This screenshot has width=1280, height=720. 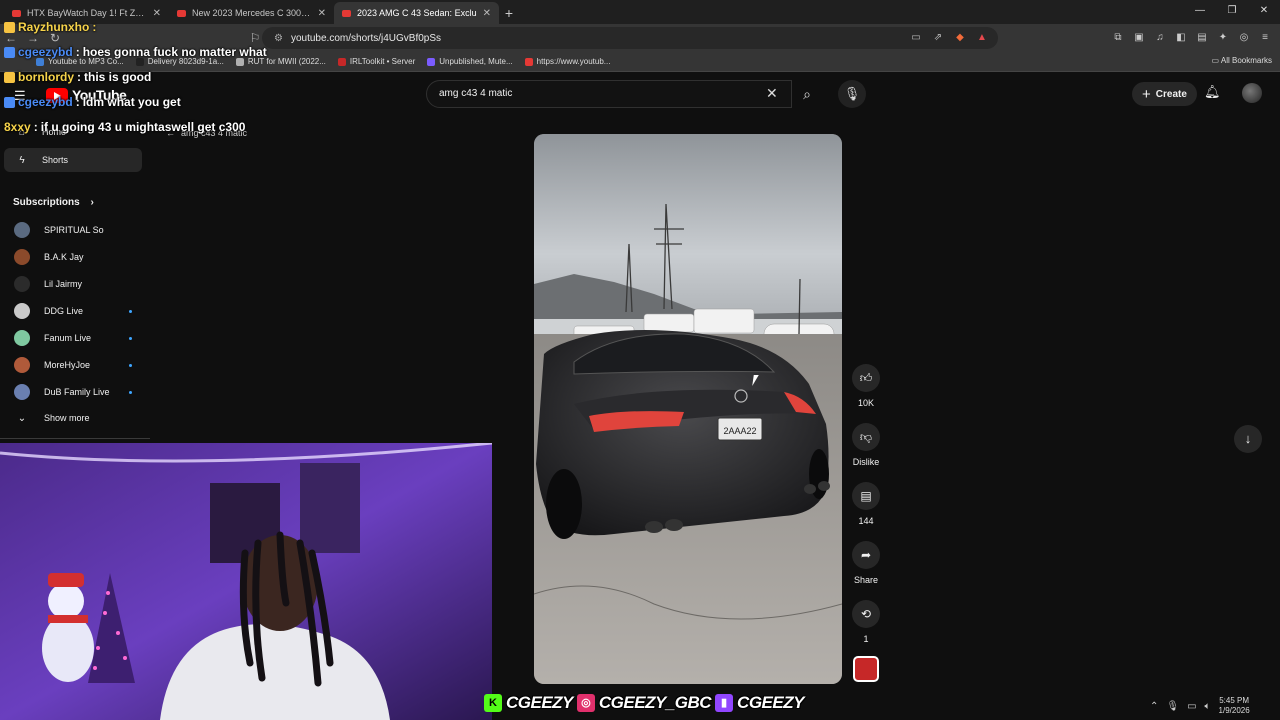 I want to click on remix-button: ⟲ 1, so click(x=866, y=622).